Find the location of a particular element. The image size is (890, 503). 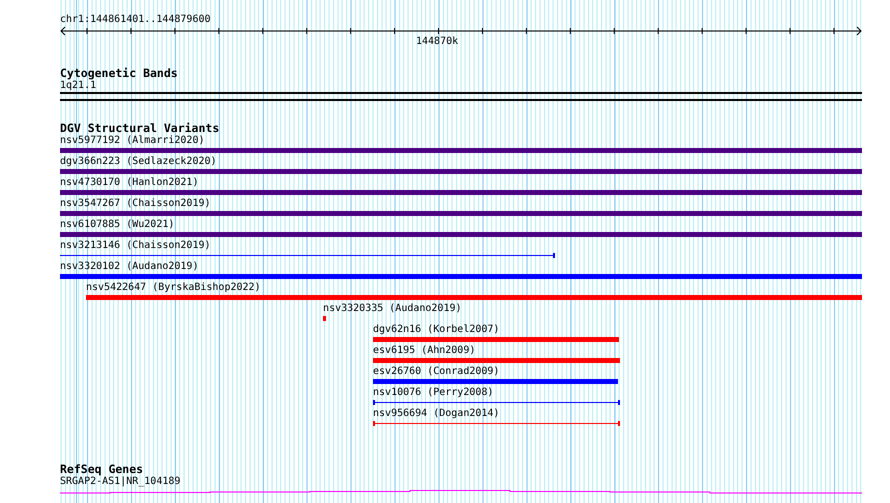

variant-label: nsv3320102 (Audano2019) is located at coordinates (129, 266).